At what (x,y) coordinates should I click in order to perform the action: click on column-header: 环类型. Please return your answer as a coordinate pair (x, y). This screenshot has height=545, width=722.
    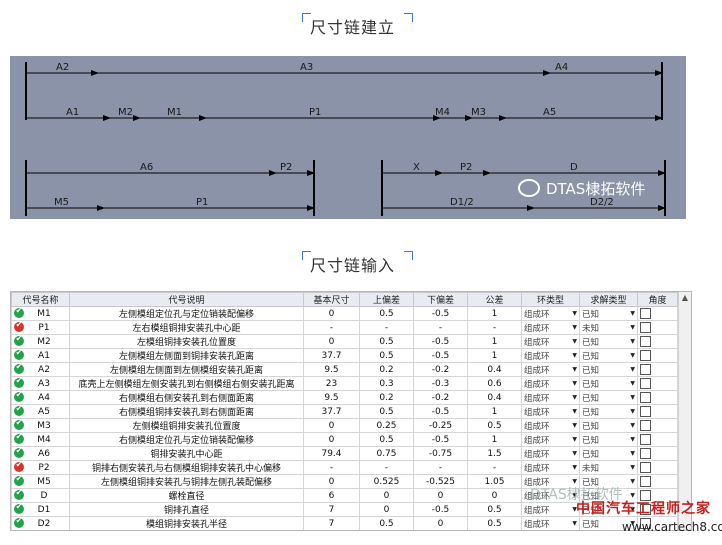
    Looking at the image, I should click on (550, 299).